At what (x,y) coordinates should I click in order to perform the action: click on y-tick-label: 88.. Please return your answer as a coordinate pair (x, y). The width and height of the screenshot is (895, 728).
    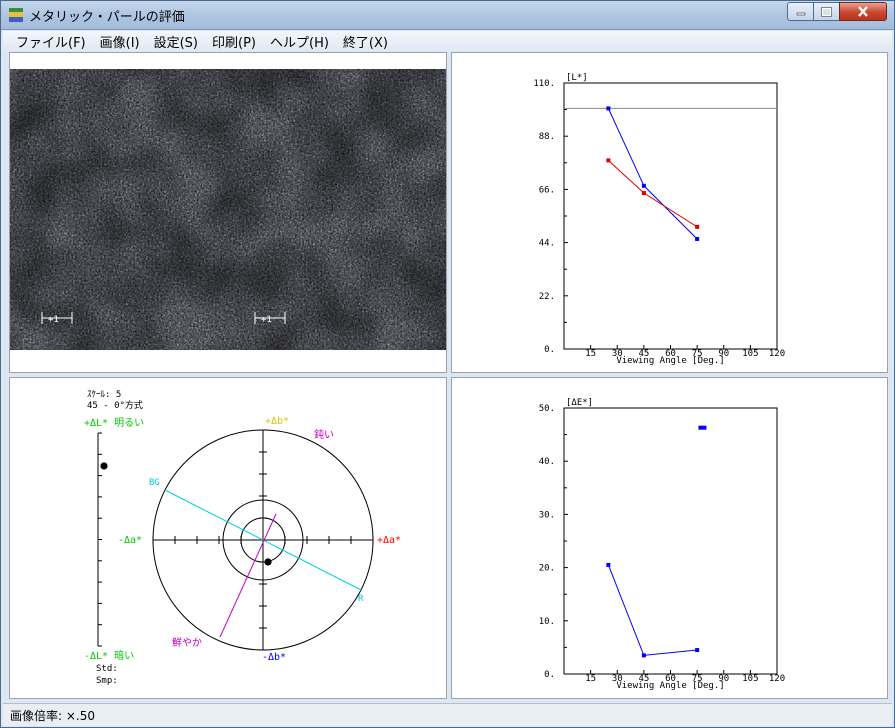
    Looking at the image, I should click on (547, 137).